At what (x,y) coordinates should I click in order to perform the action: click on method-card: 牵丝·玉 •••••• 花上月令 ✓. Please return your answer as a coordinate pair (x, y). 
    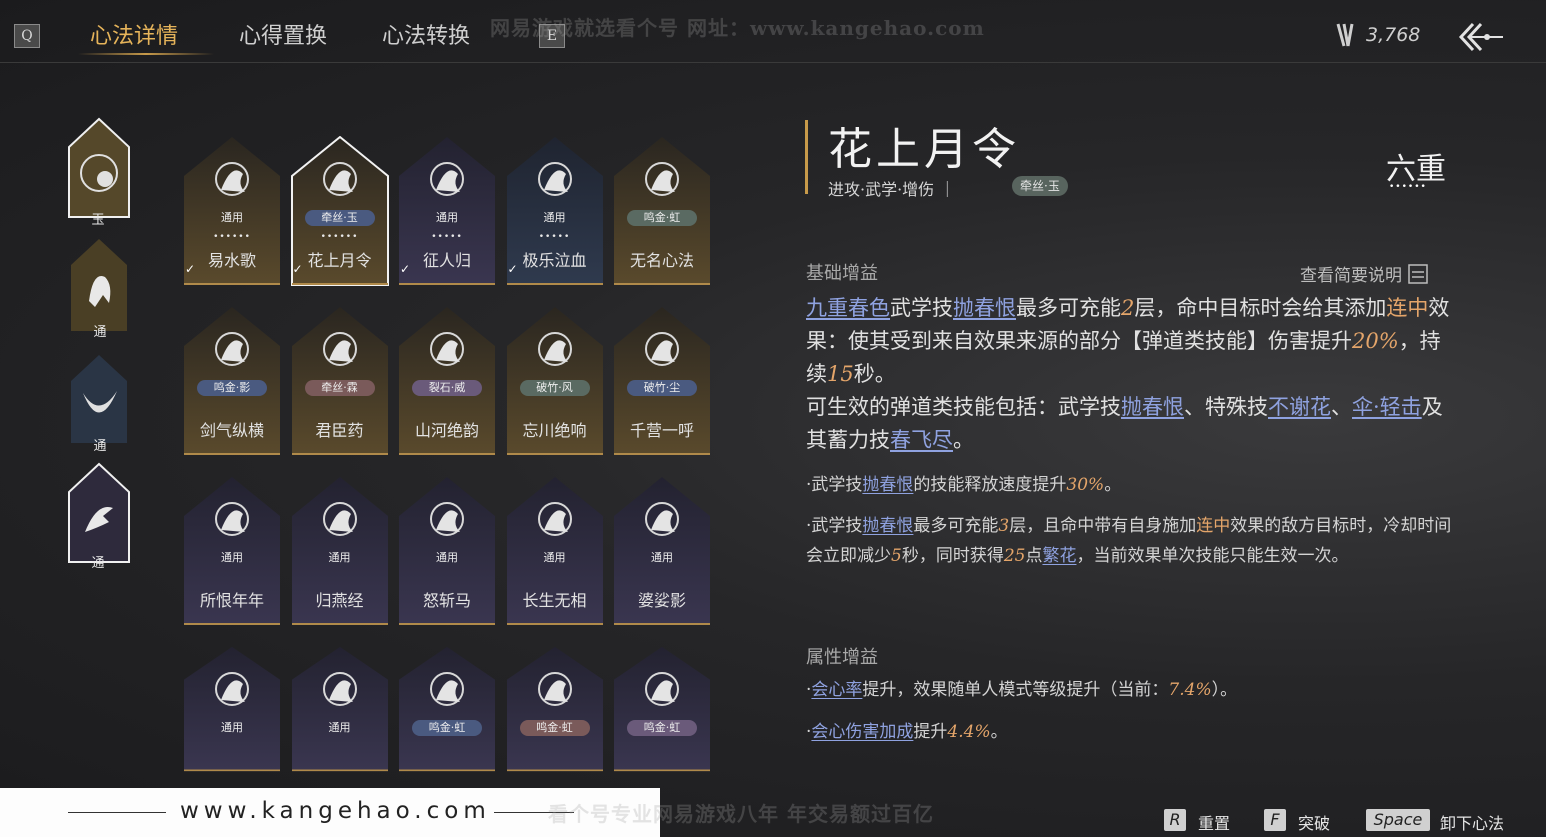
    Looking at the image, I should click on (339, 211).